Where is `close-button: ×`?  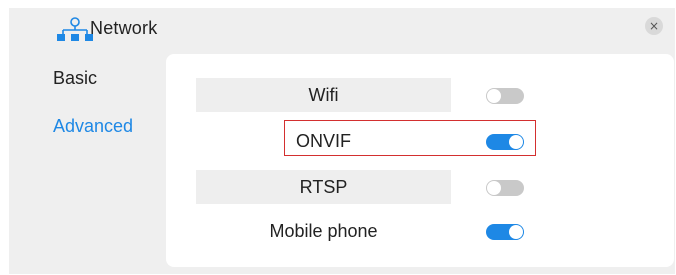 close-button: × is located at coordinates (654, 26).